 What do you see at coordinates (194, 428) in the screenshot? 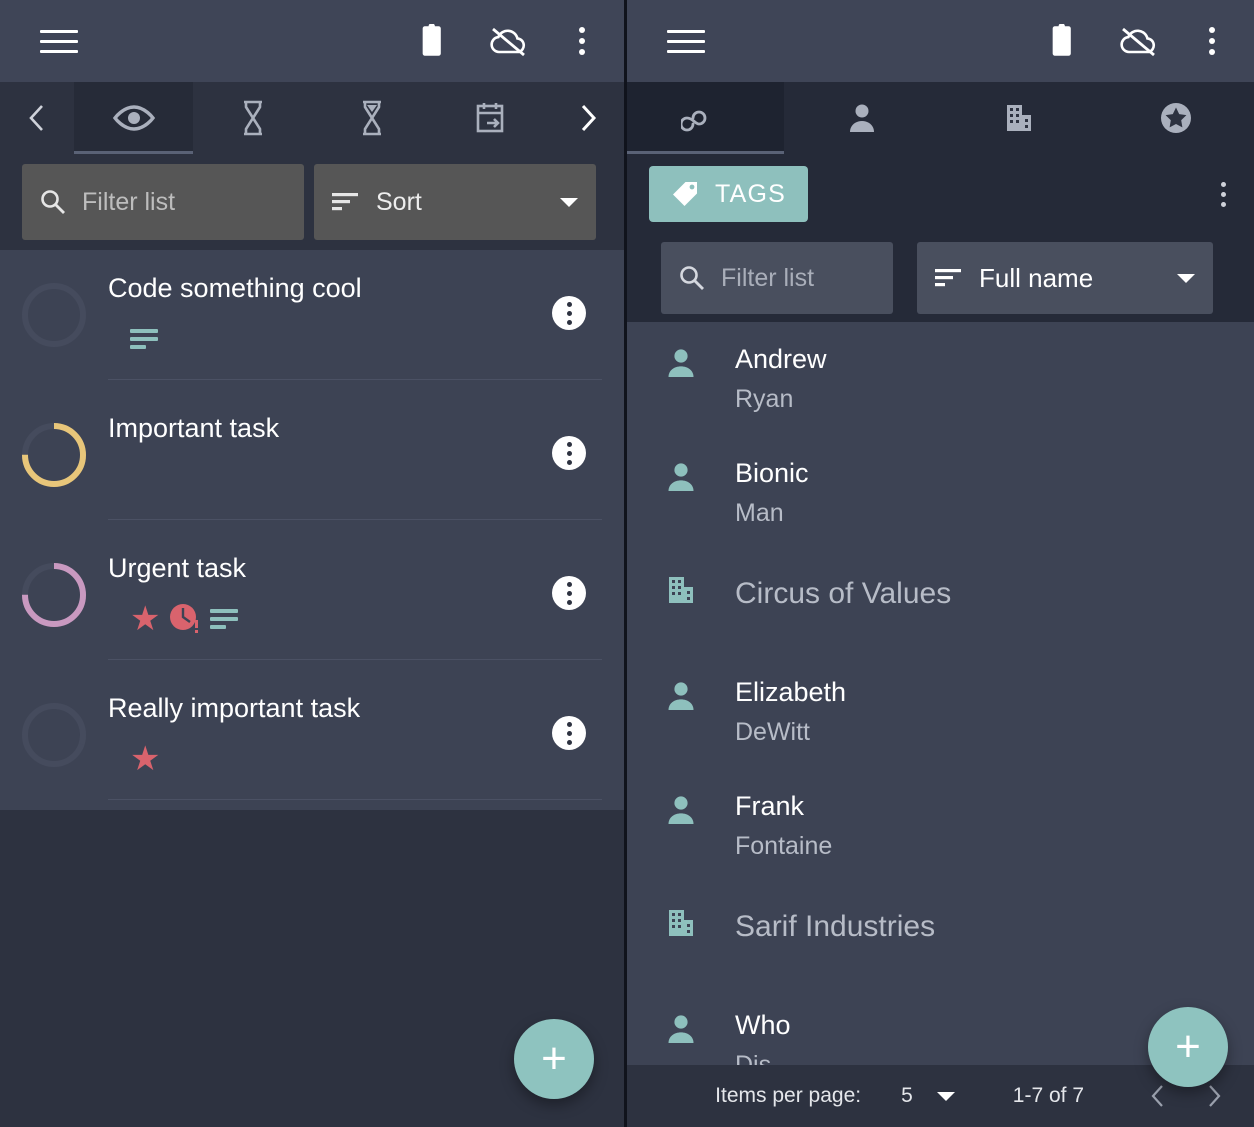
I see `task-title: Important task` at bounding box center [194, 428].